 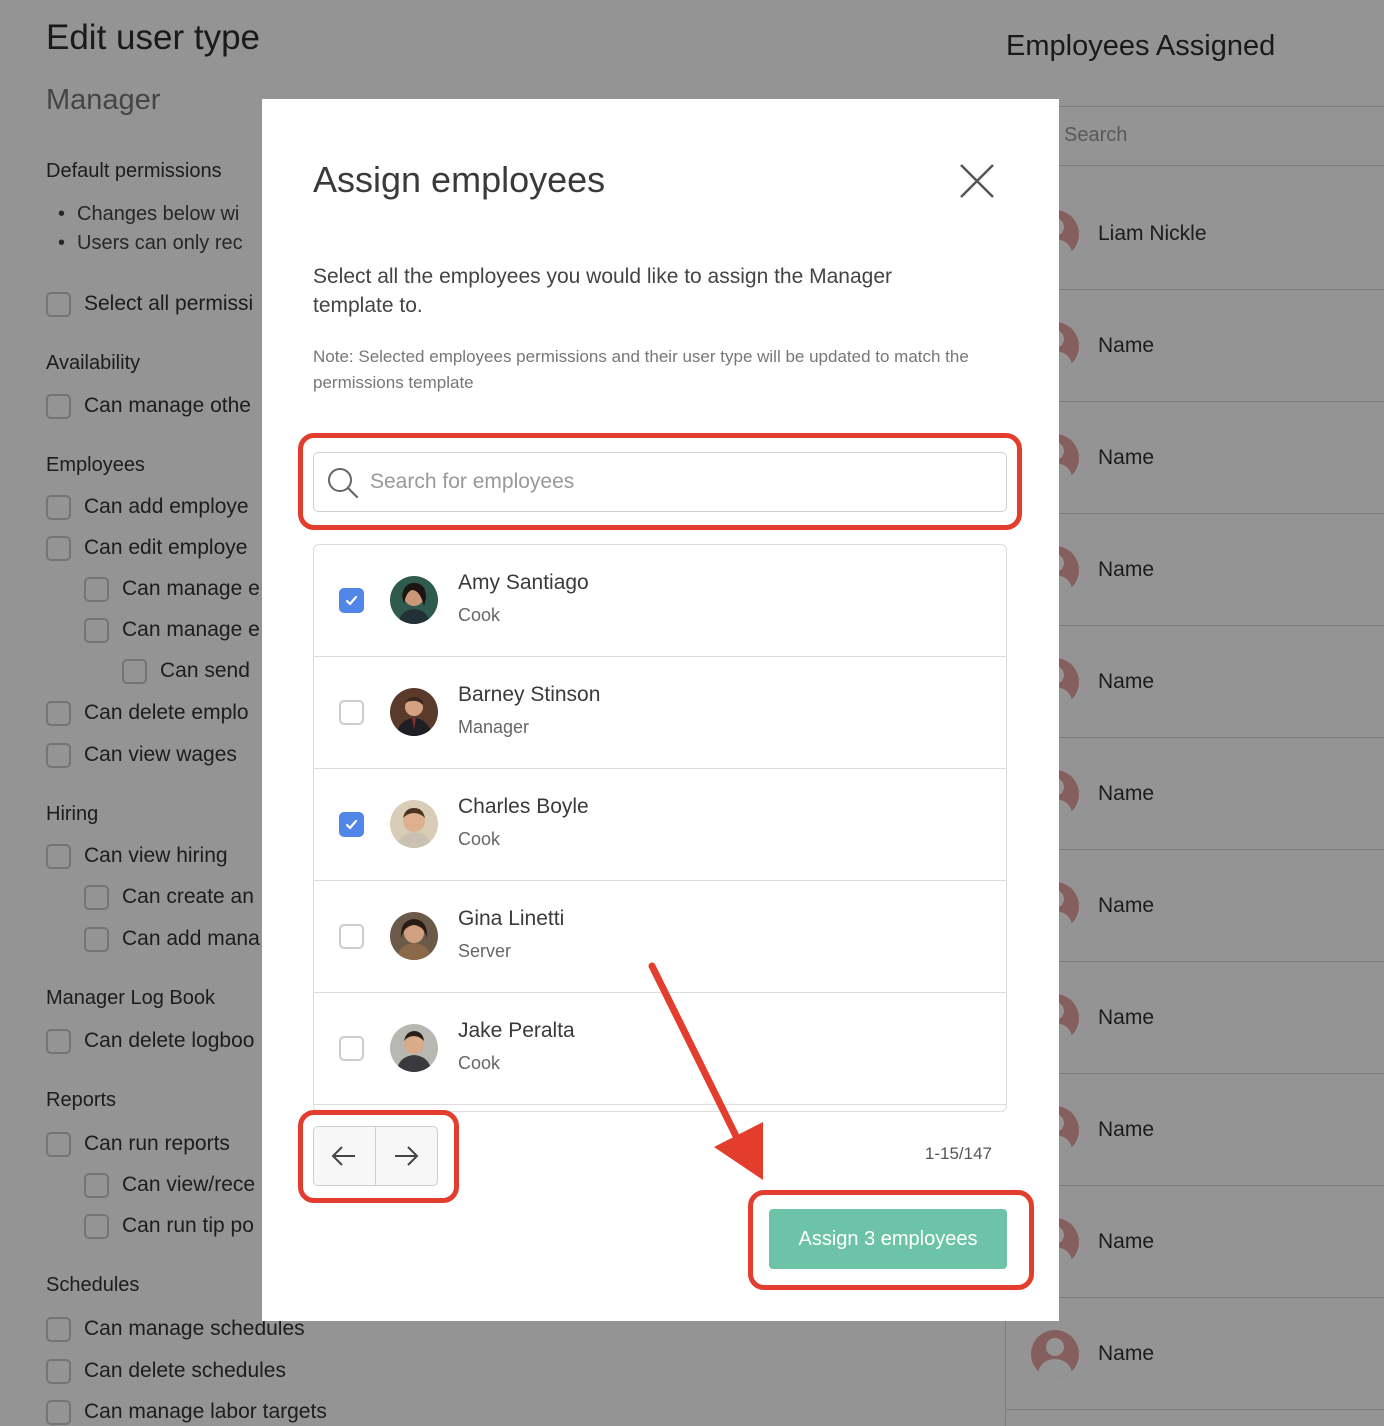 What do you see at coordinates (523, 806) in the screenshot?
I see `employee-name: Charles Boyle` at bounding box center [523, 806].